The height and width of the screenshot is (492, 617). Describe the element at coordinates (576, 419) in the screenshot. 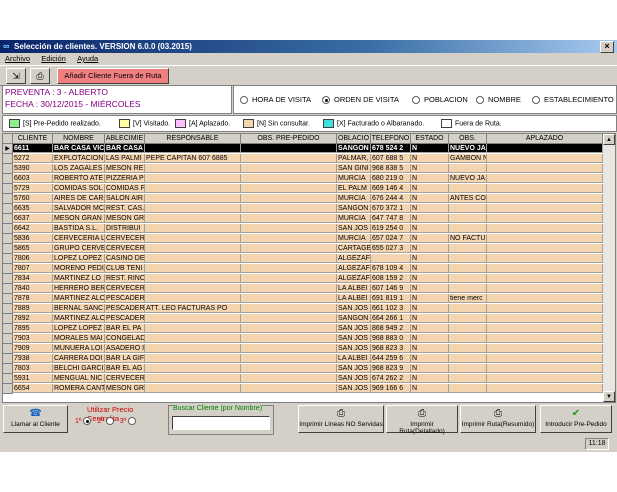

I see `introduce-preorder-button: ✔ Introducir Pre-Pedido` at that location.